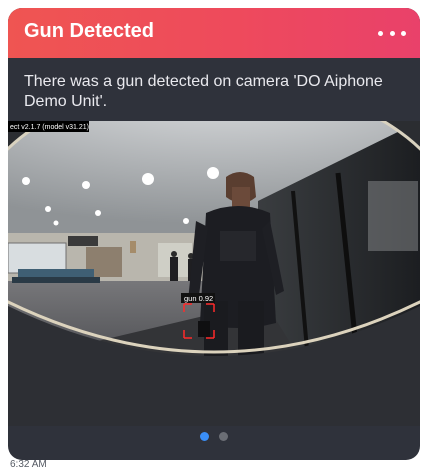 The image size is (422, 473). I want to click on page-indicator, so click(214, 440).